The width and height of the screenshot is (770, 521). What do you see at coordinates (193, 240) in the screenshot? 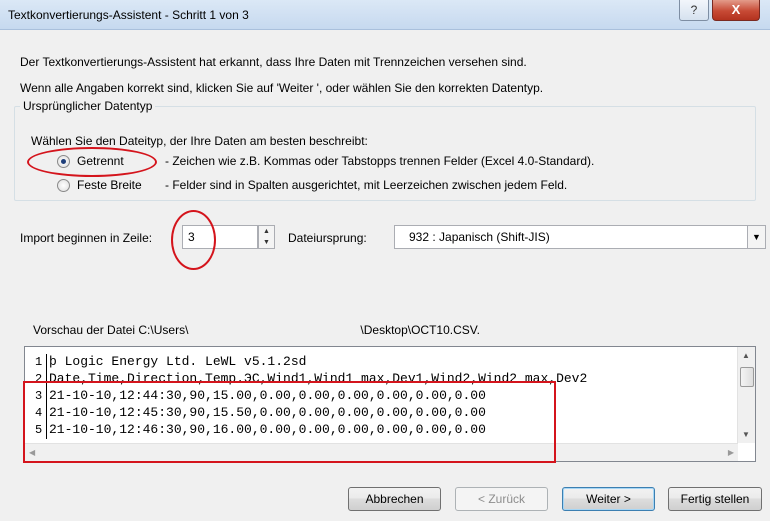
I see `annotation-ellipse-start-row` at bounding box center [193, 240].